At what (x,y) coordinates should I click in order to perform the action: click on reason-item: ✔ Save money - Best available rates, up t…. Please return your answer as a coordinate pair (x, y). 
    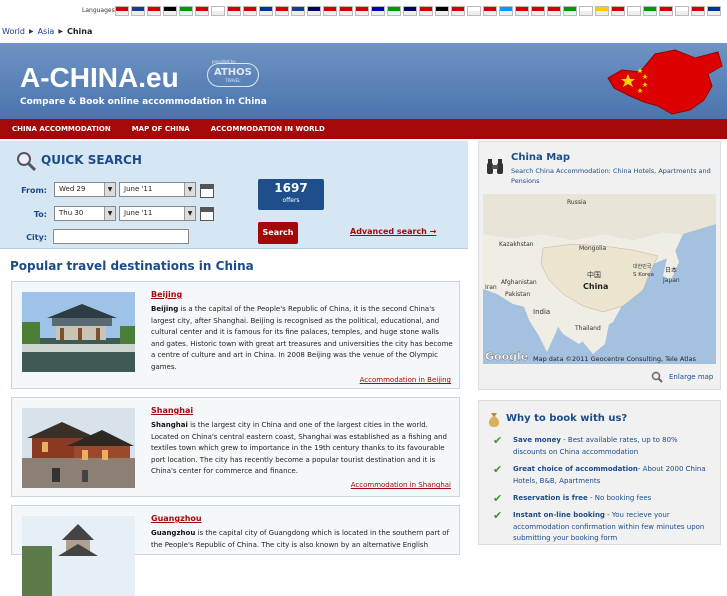
    Looking at the image, I should click on (603, 446).